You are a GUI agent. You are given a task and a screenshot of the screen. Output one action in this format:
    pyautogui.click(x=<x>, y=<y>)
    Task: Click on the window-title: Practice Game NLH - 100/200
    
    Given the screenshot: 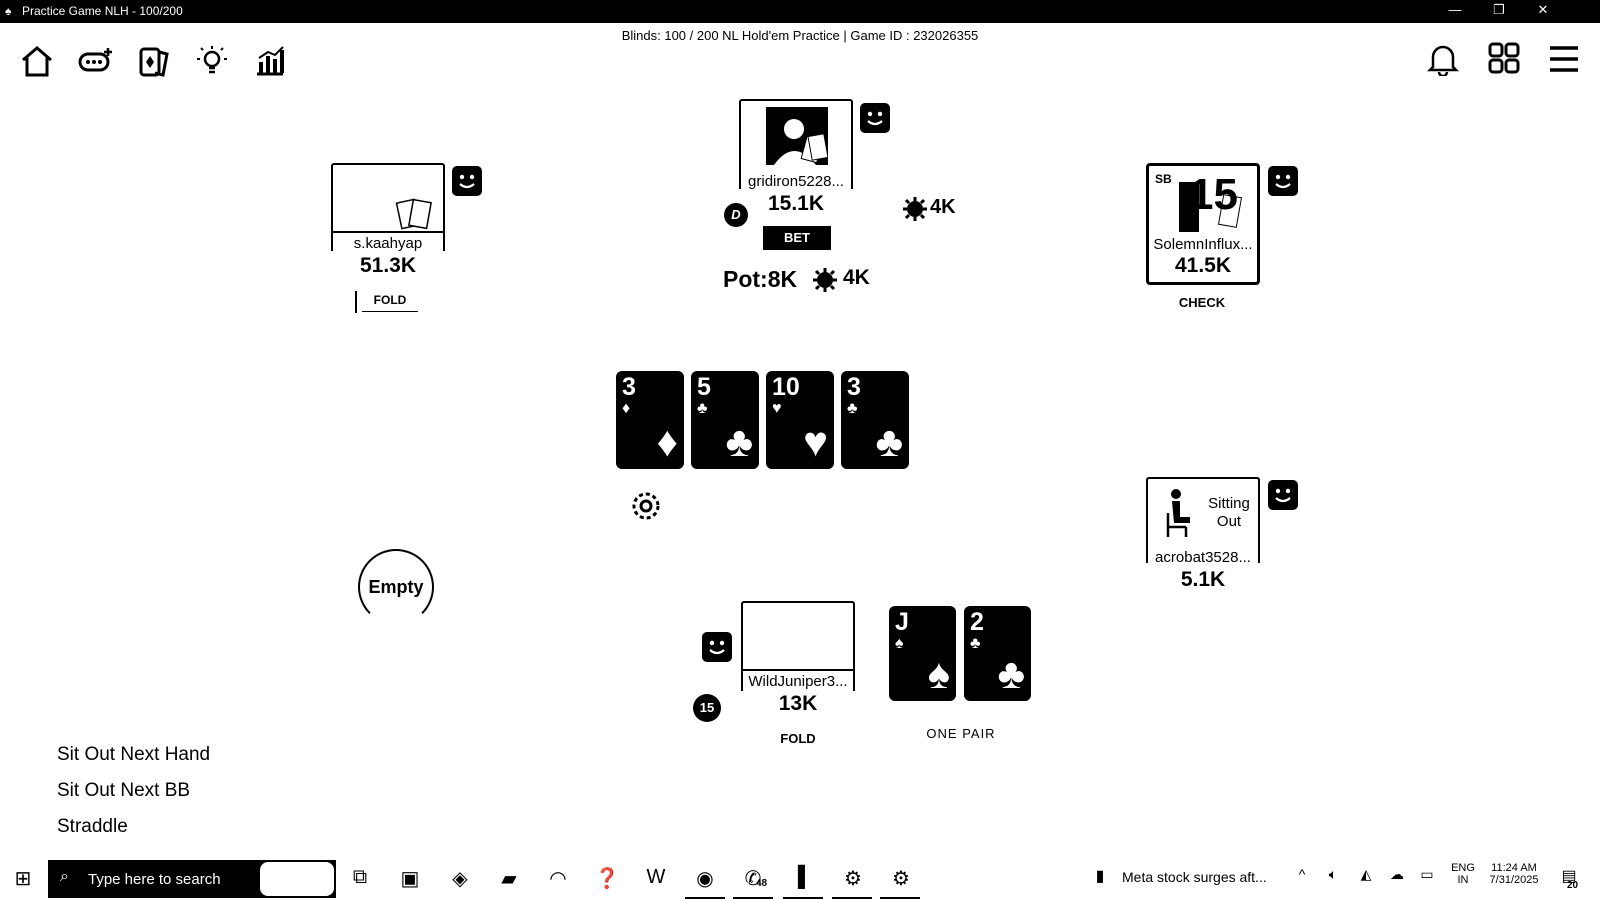 What is the action you would take?
    pyautogui.click(x=102, y=11)
    